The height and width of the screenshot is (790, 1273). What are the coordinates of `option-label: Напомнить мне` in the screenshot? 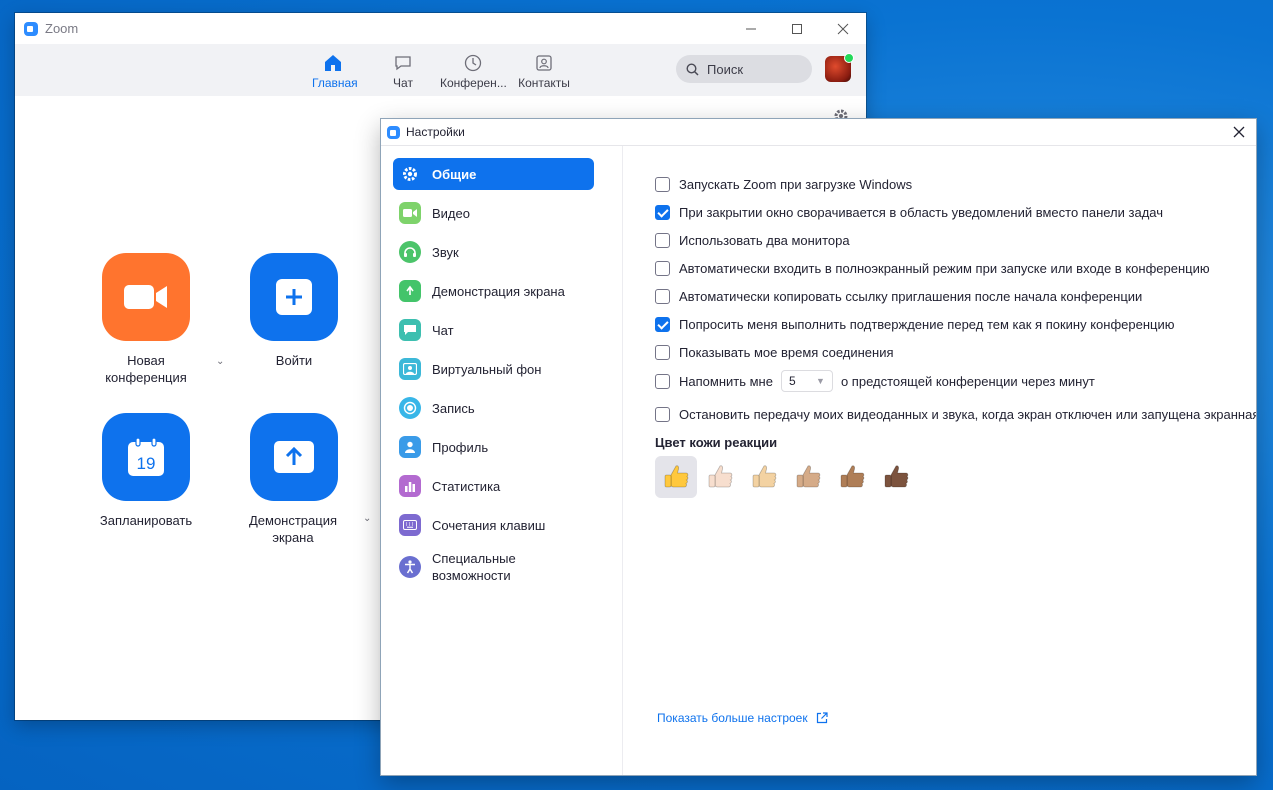 It's located at (726, 381).